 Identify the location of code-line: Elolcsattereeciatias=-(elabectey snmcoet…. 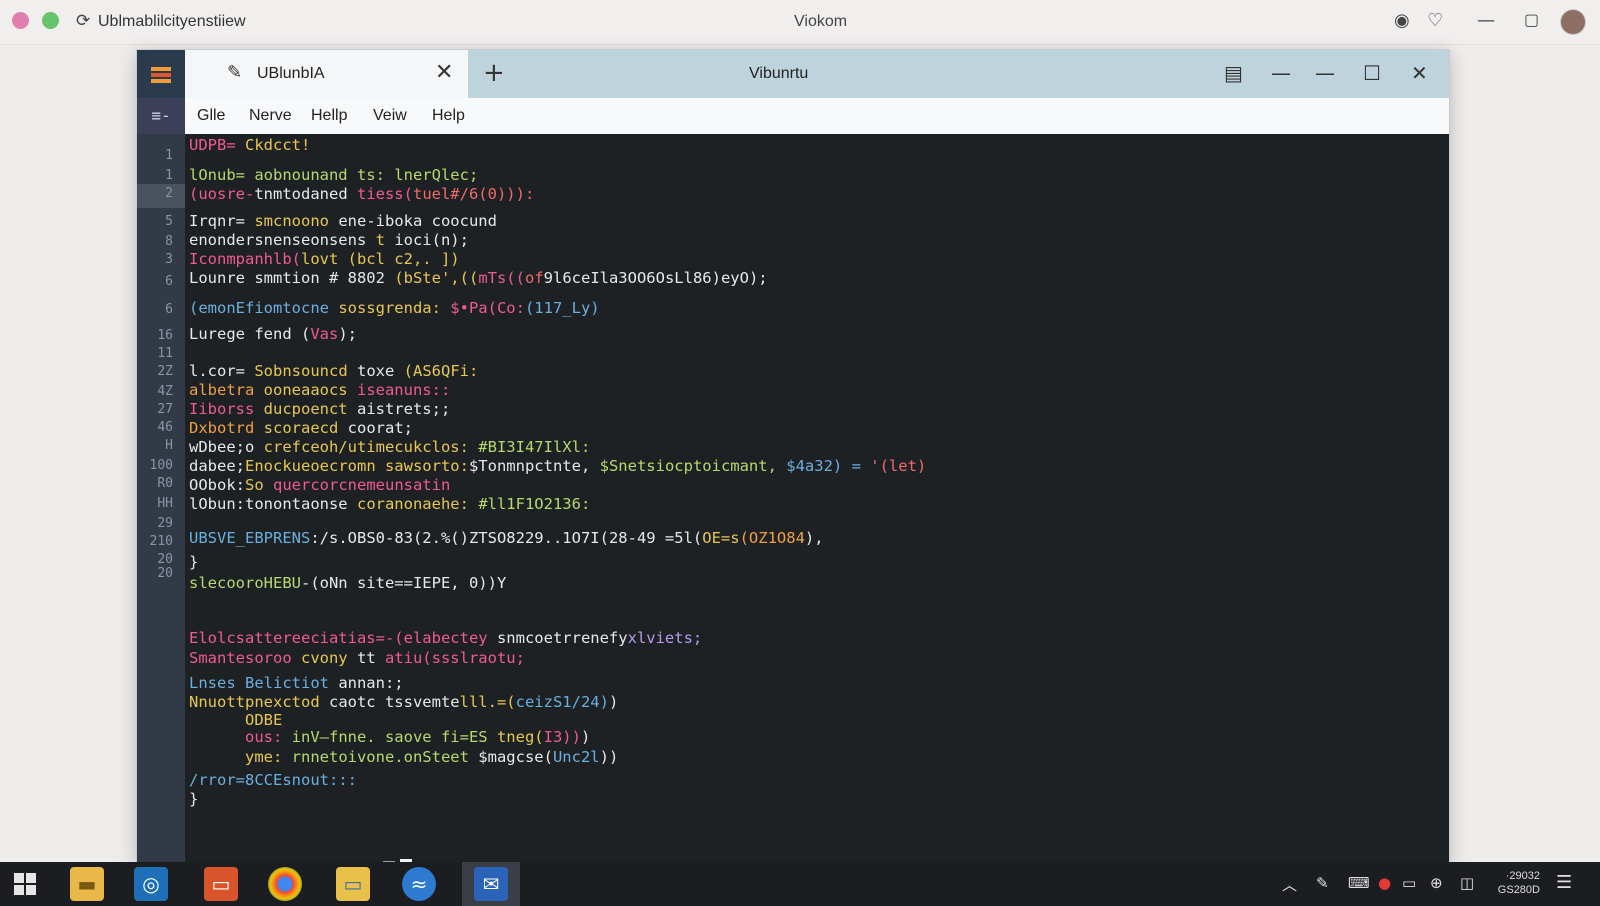
(445, 638).